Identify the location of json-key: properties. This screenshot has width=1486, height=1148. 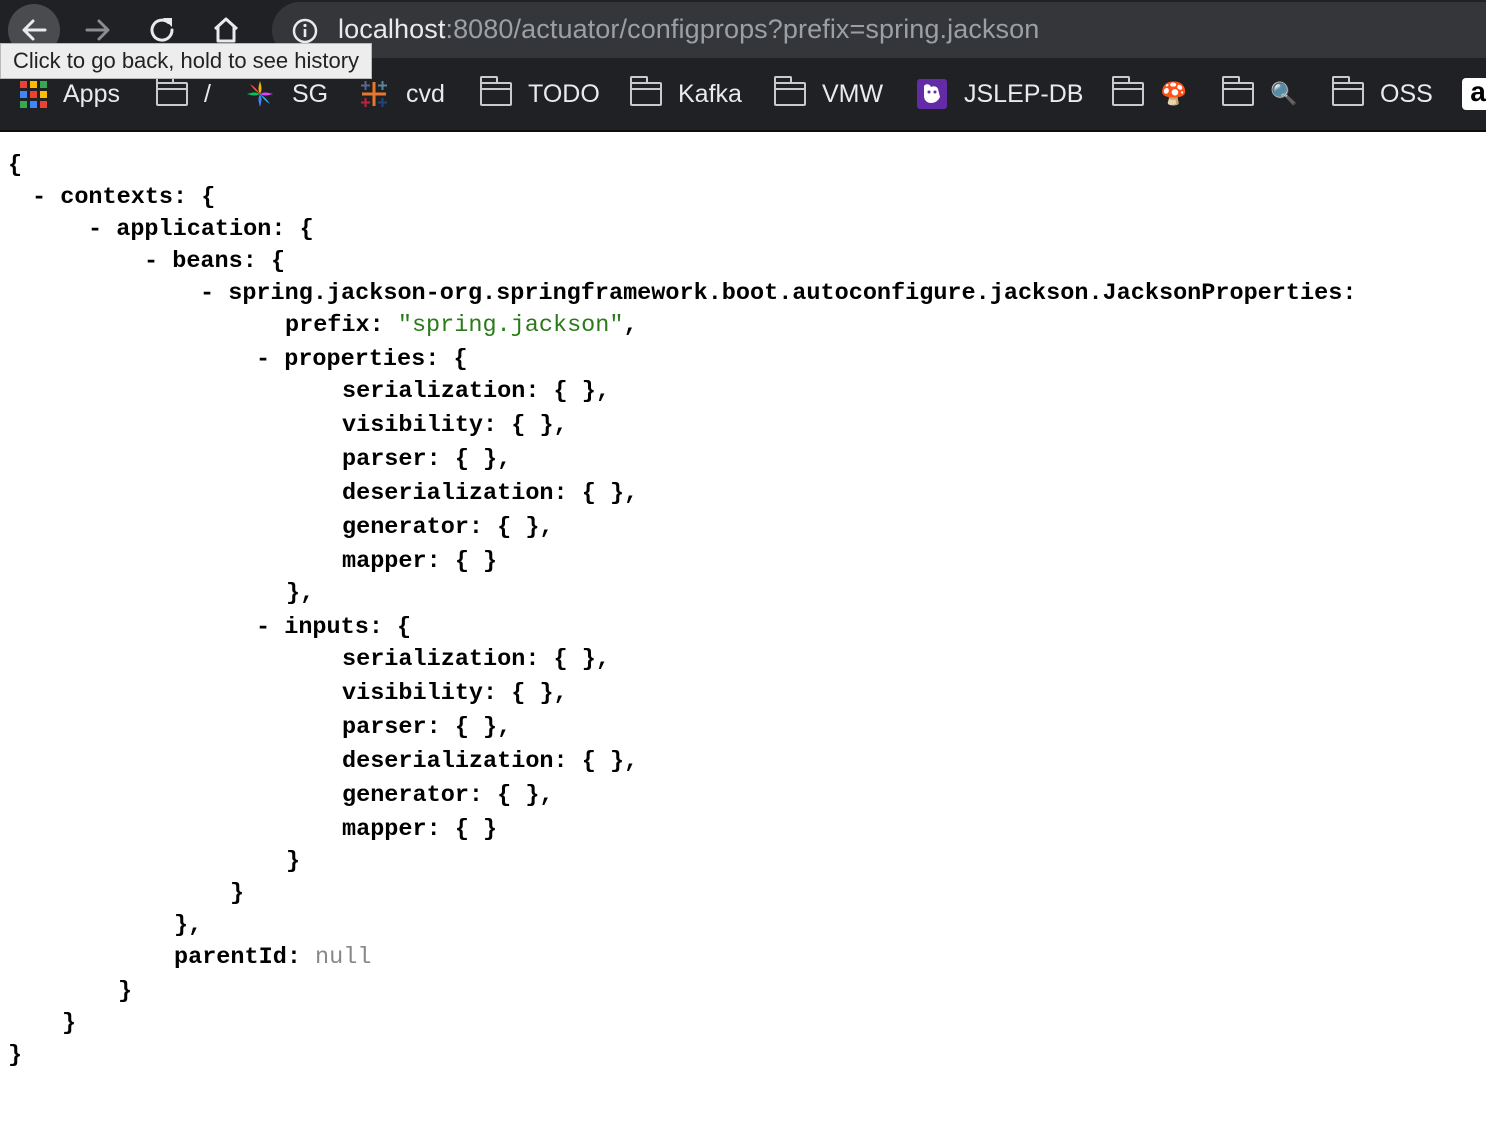
(355, 359).